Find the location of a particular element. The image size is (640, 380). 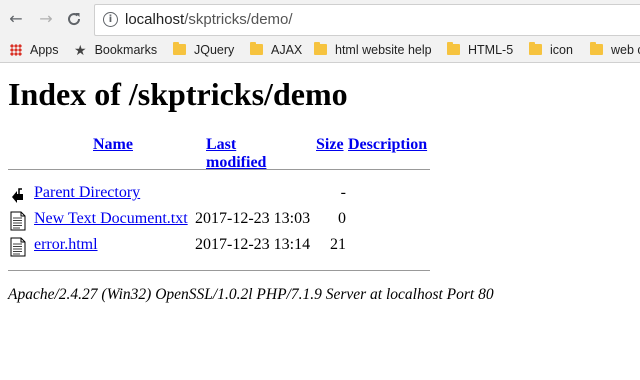

reload-icon-glyph is located at coordinates (74, 19).